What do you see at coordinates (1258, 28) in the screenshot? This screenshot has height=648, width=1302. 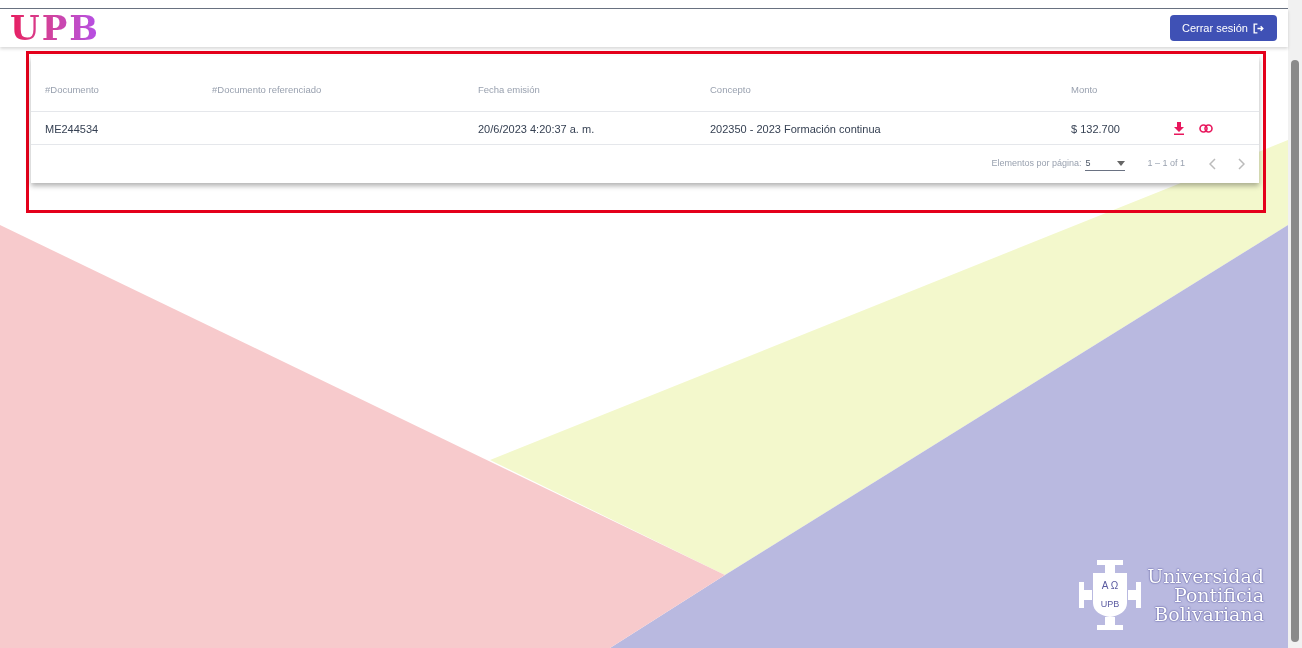 I see `logout-icon` at bounding box center [1258, 28].